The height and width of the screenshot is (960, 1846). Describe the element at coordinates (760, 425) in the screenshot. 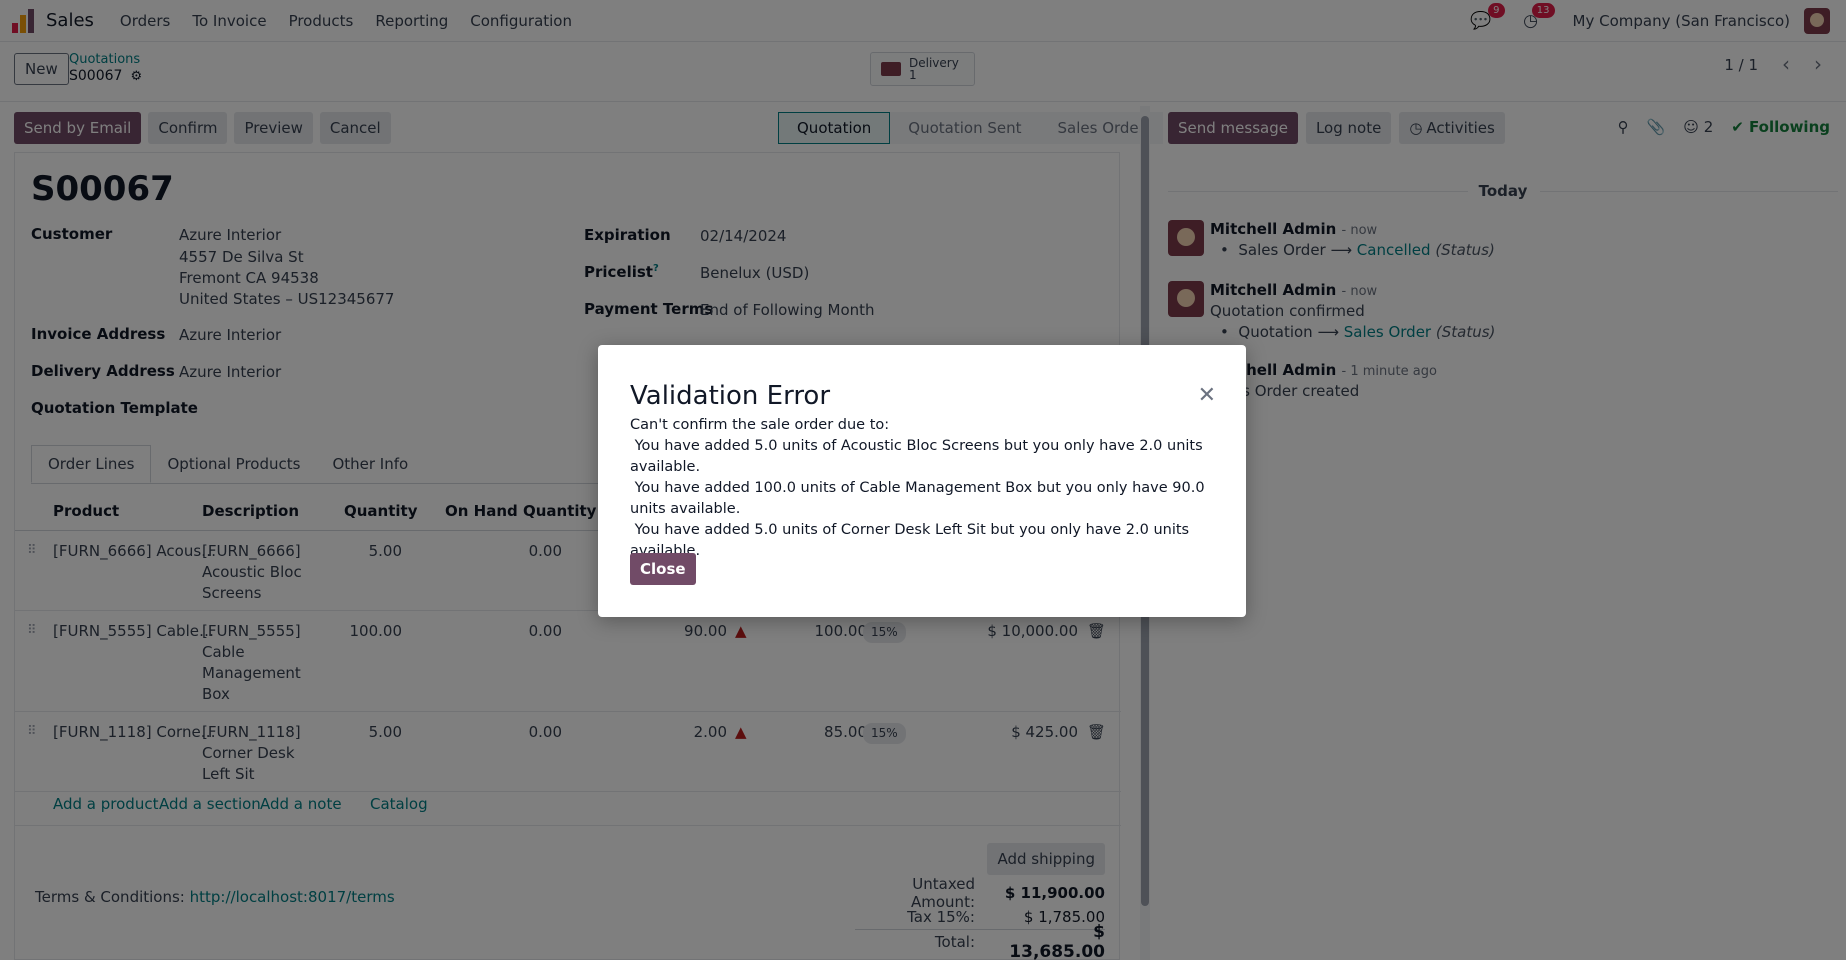

I see `error-intro: Can't confirm the sale order due to:` at that location.